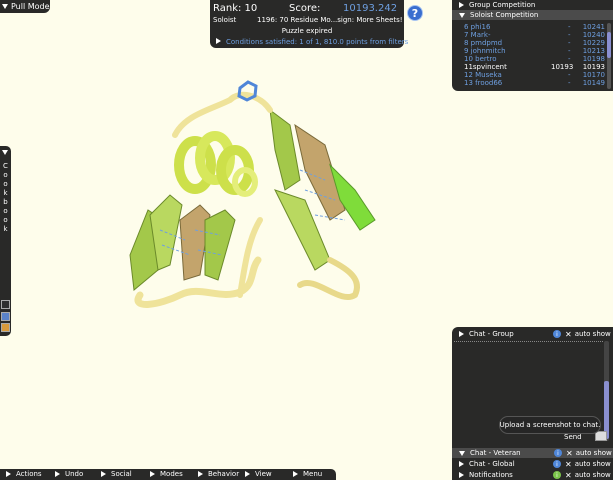 The height and width of the screenshot is (480, 613). What do you see at coordinates (532, 5) in the screenshot?
I see `group-competition-header: Group Competition` at bounding box center [532, 5].